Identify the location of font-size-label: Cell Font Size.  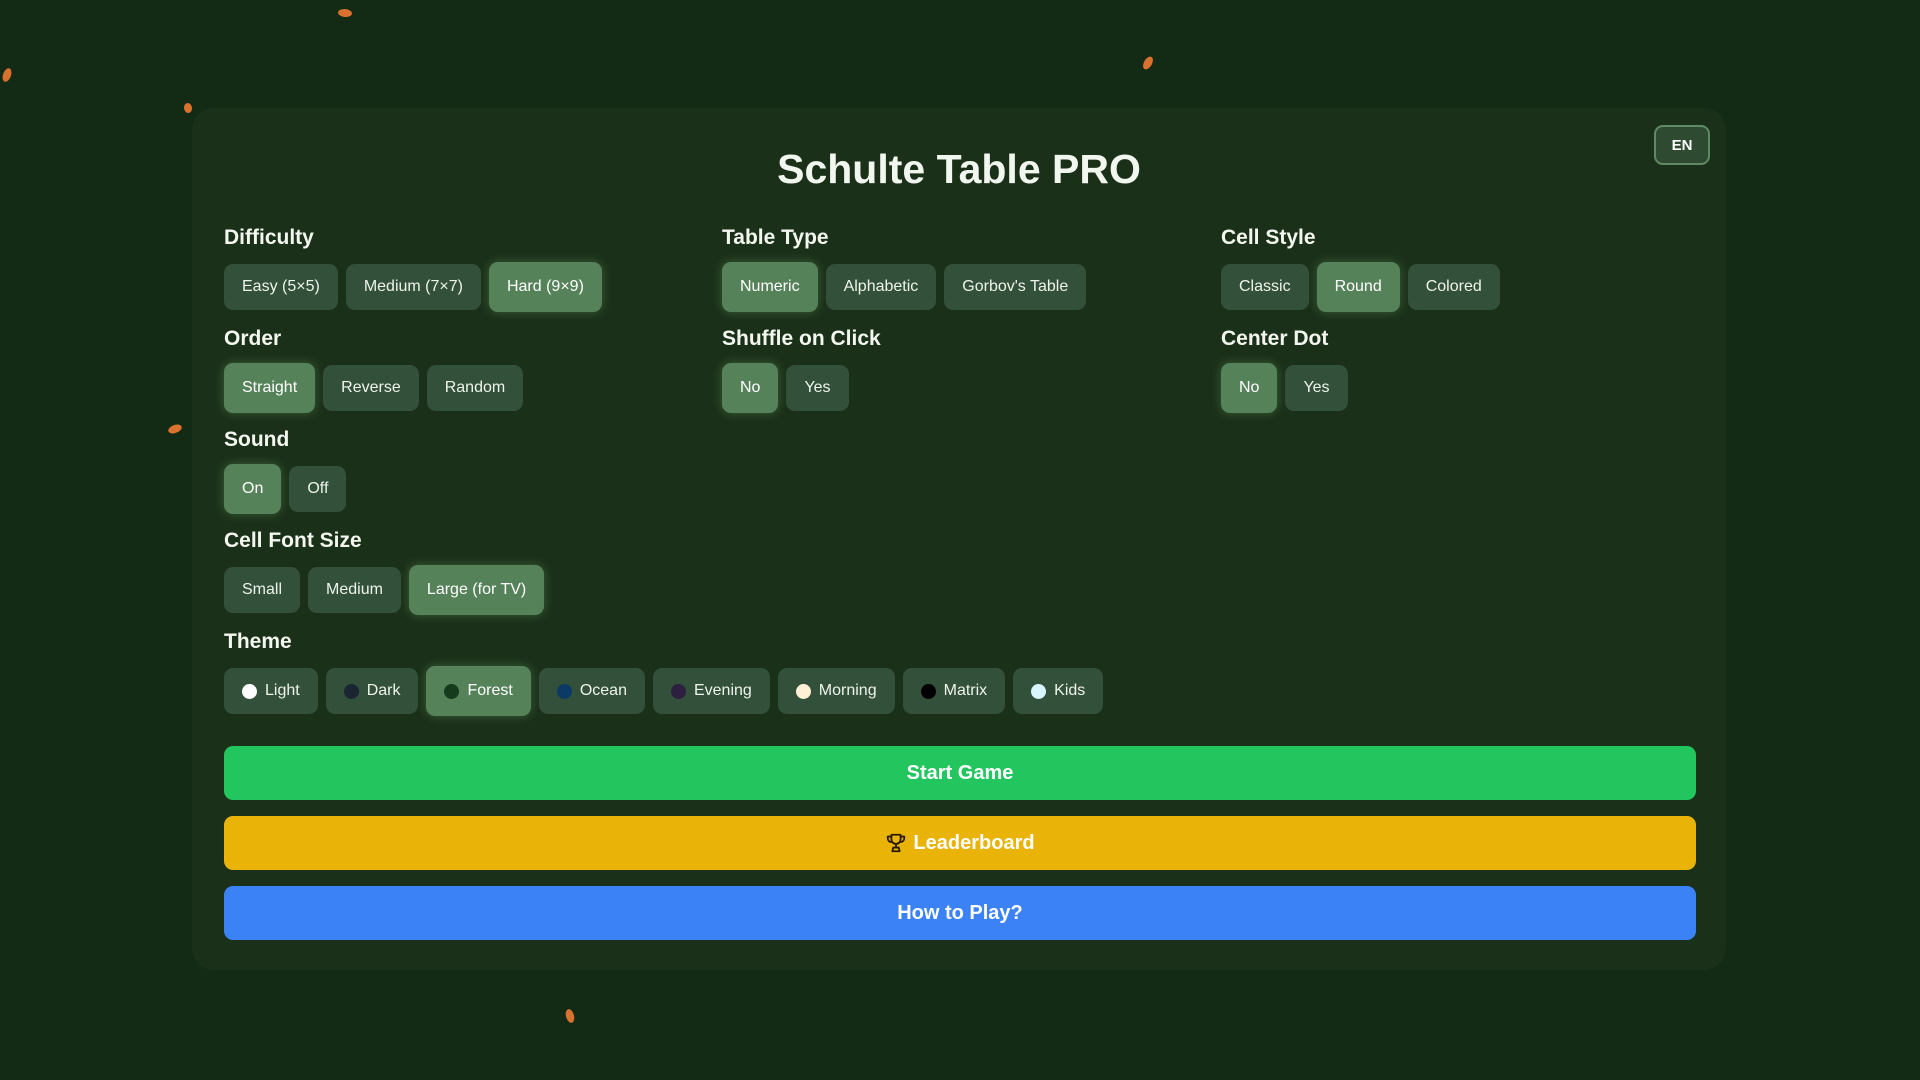
(293, 540).